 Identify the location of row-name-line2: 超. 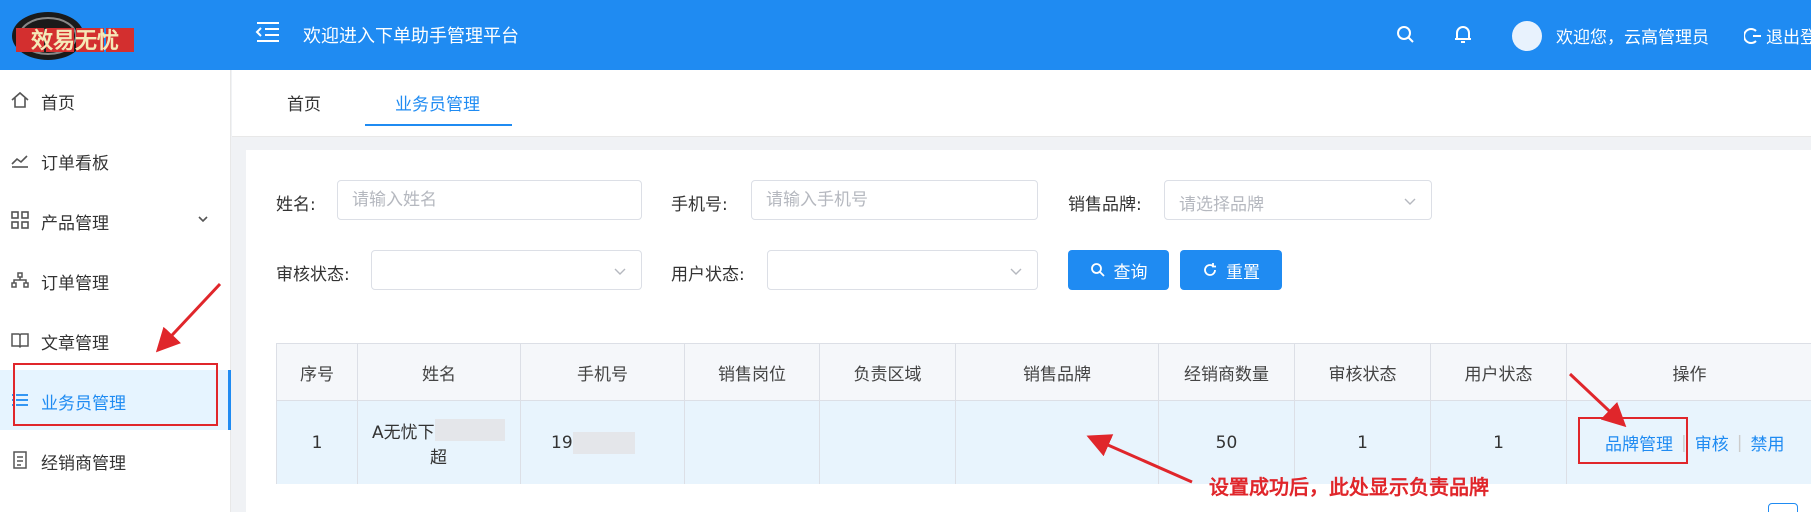
(438, 457).